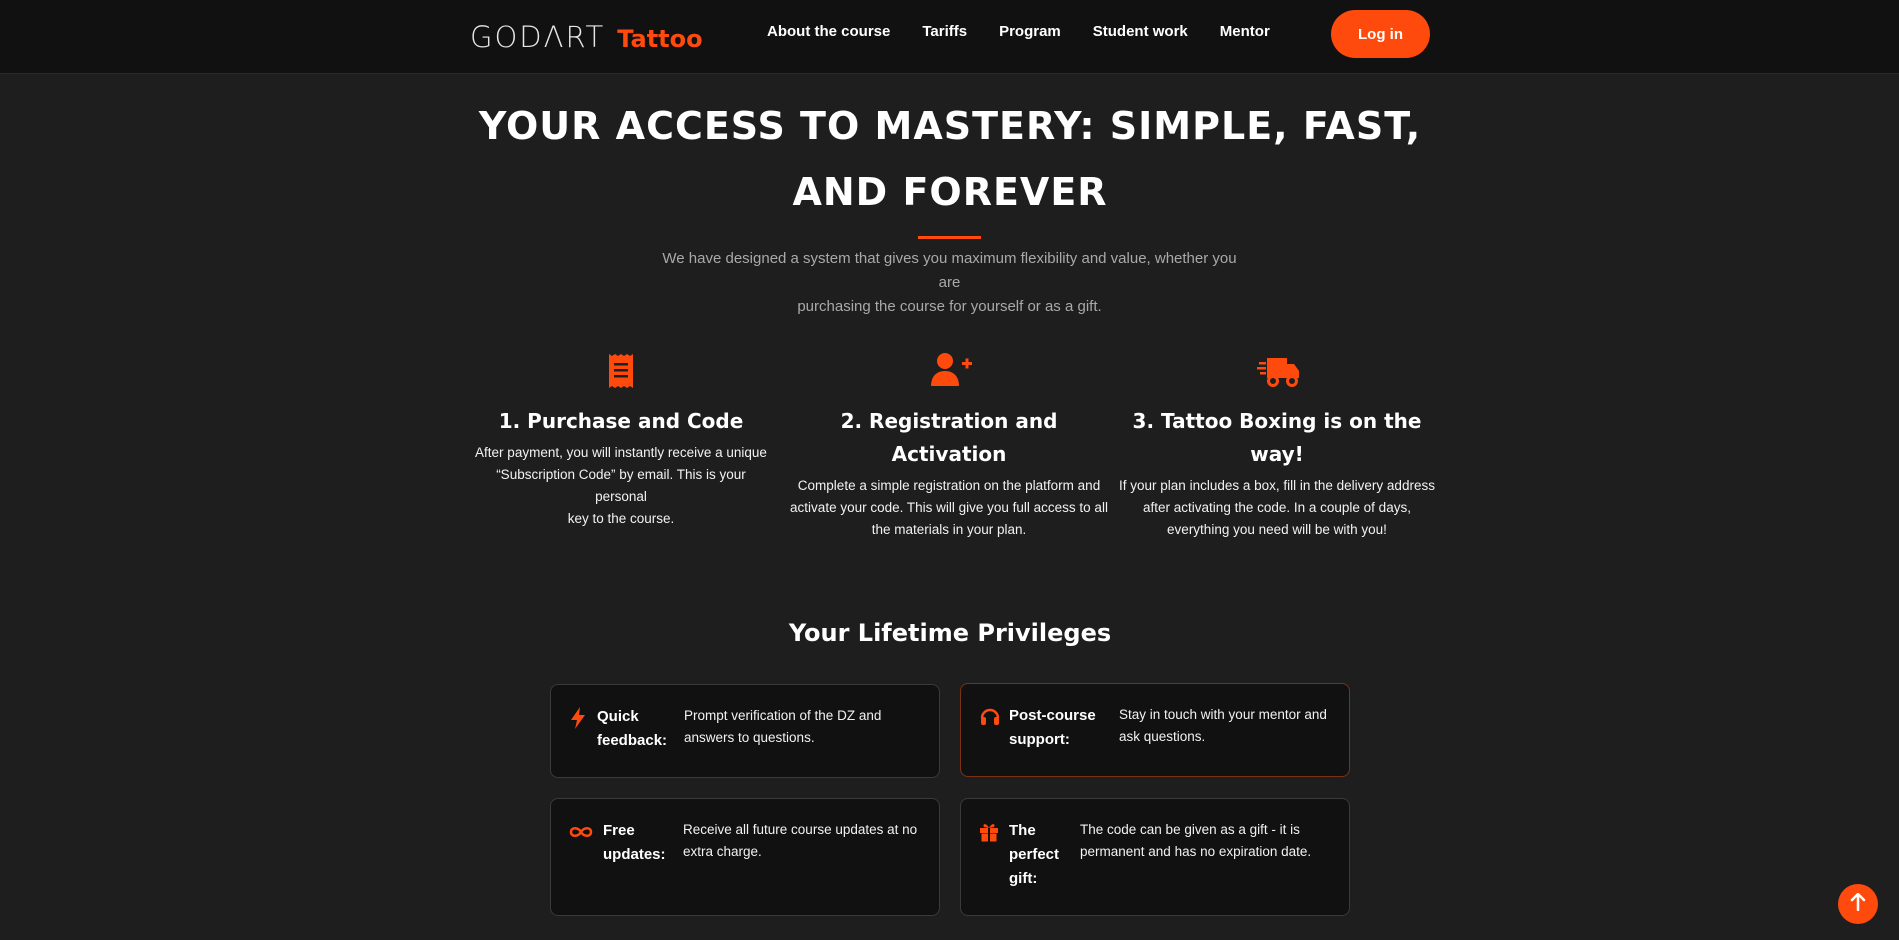 Image resolution: width=1899 pixels, height=940 pixels. What do you see at coordinates (950, 633) in the screenshot?
I see `privileges-heading: Your Lifetime Privileges` at bounding box center [950, 633].